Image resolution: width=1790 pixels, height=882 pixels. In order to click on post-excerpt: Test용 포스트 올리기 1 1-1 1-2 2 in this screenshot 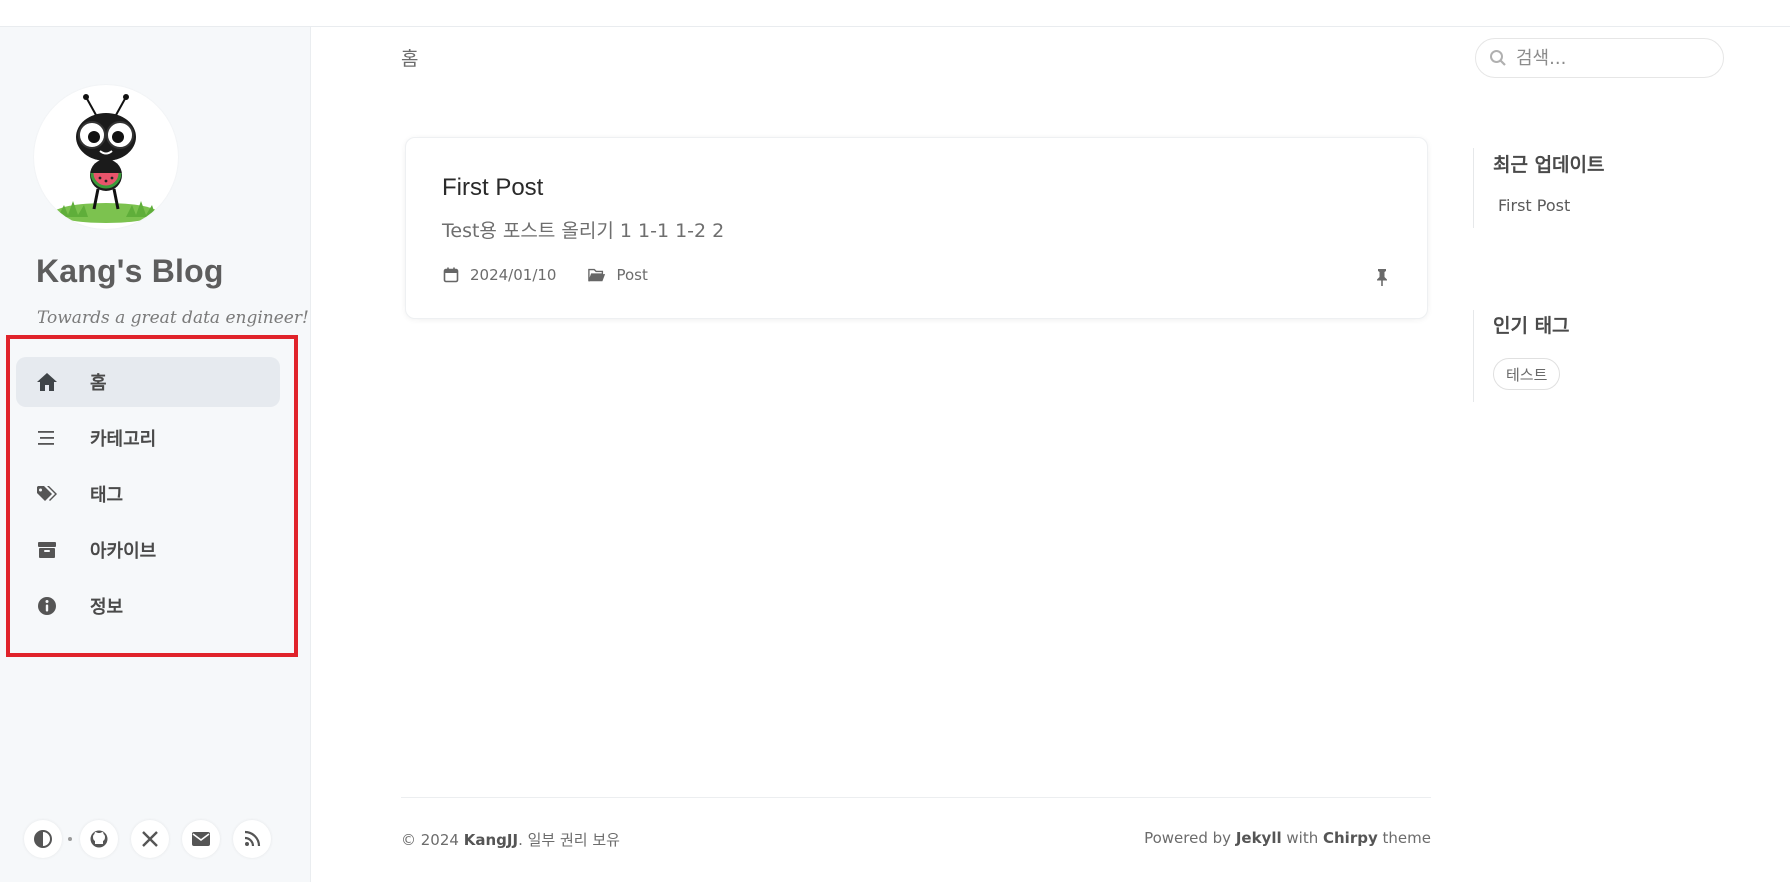, I will do `click(583, 231)`.